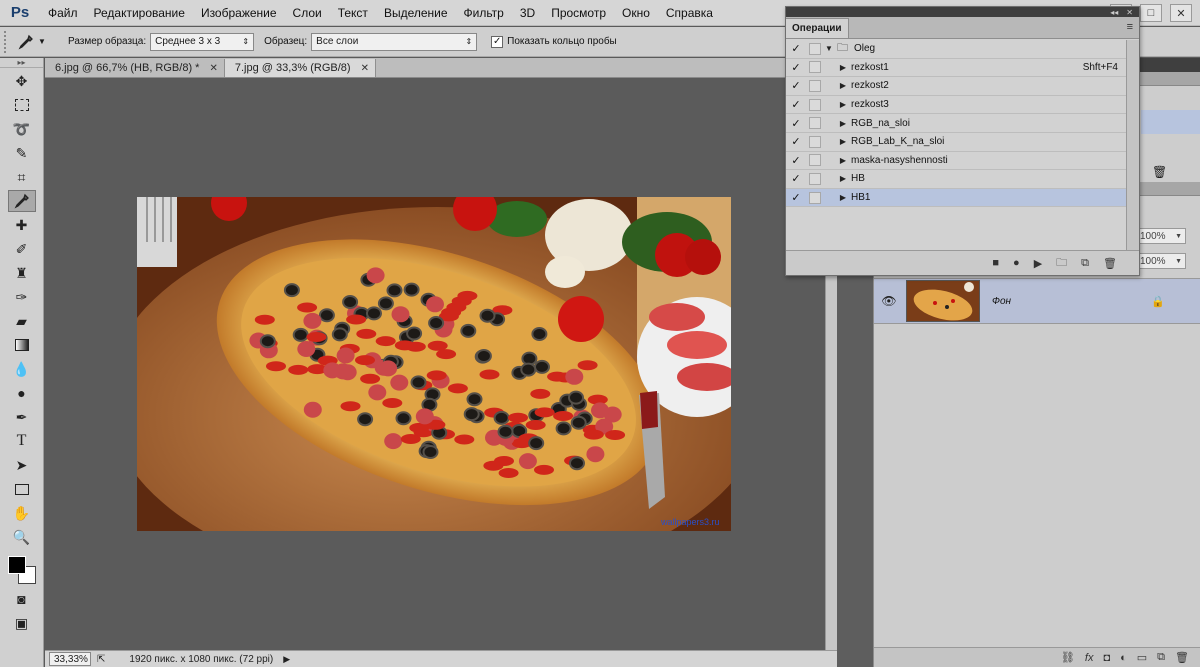  Describe the element at coordinates (1089, 658) in the screenshot. I see `fx-icon: fx` at that location.